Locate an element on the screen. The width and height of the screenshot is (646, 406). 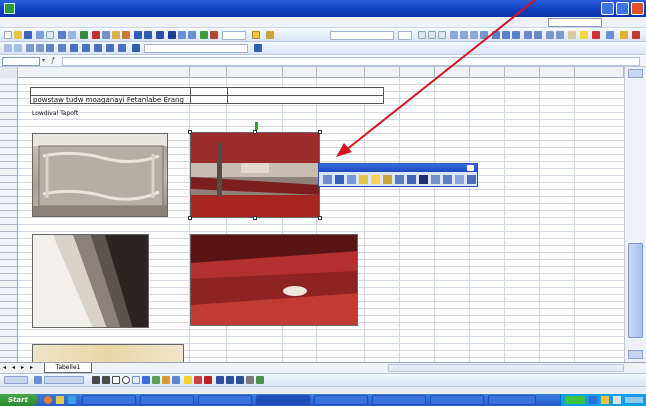
font-size-select is located at coordinates (405, 35).